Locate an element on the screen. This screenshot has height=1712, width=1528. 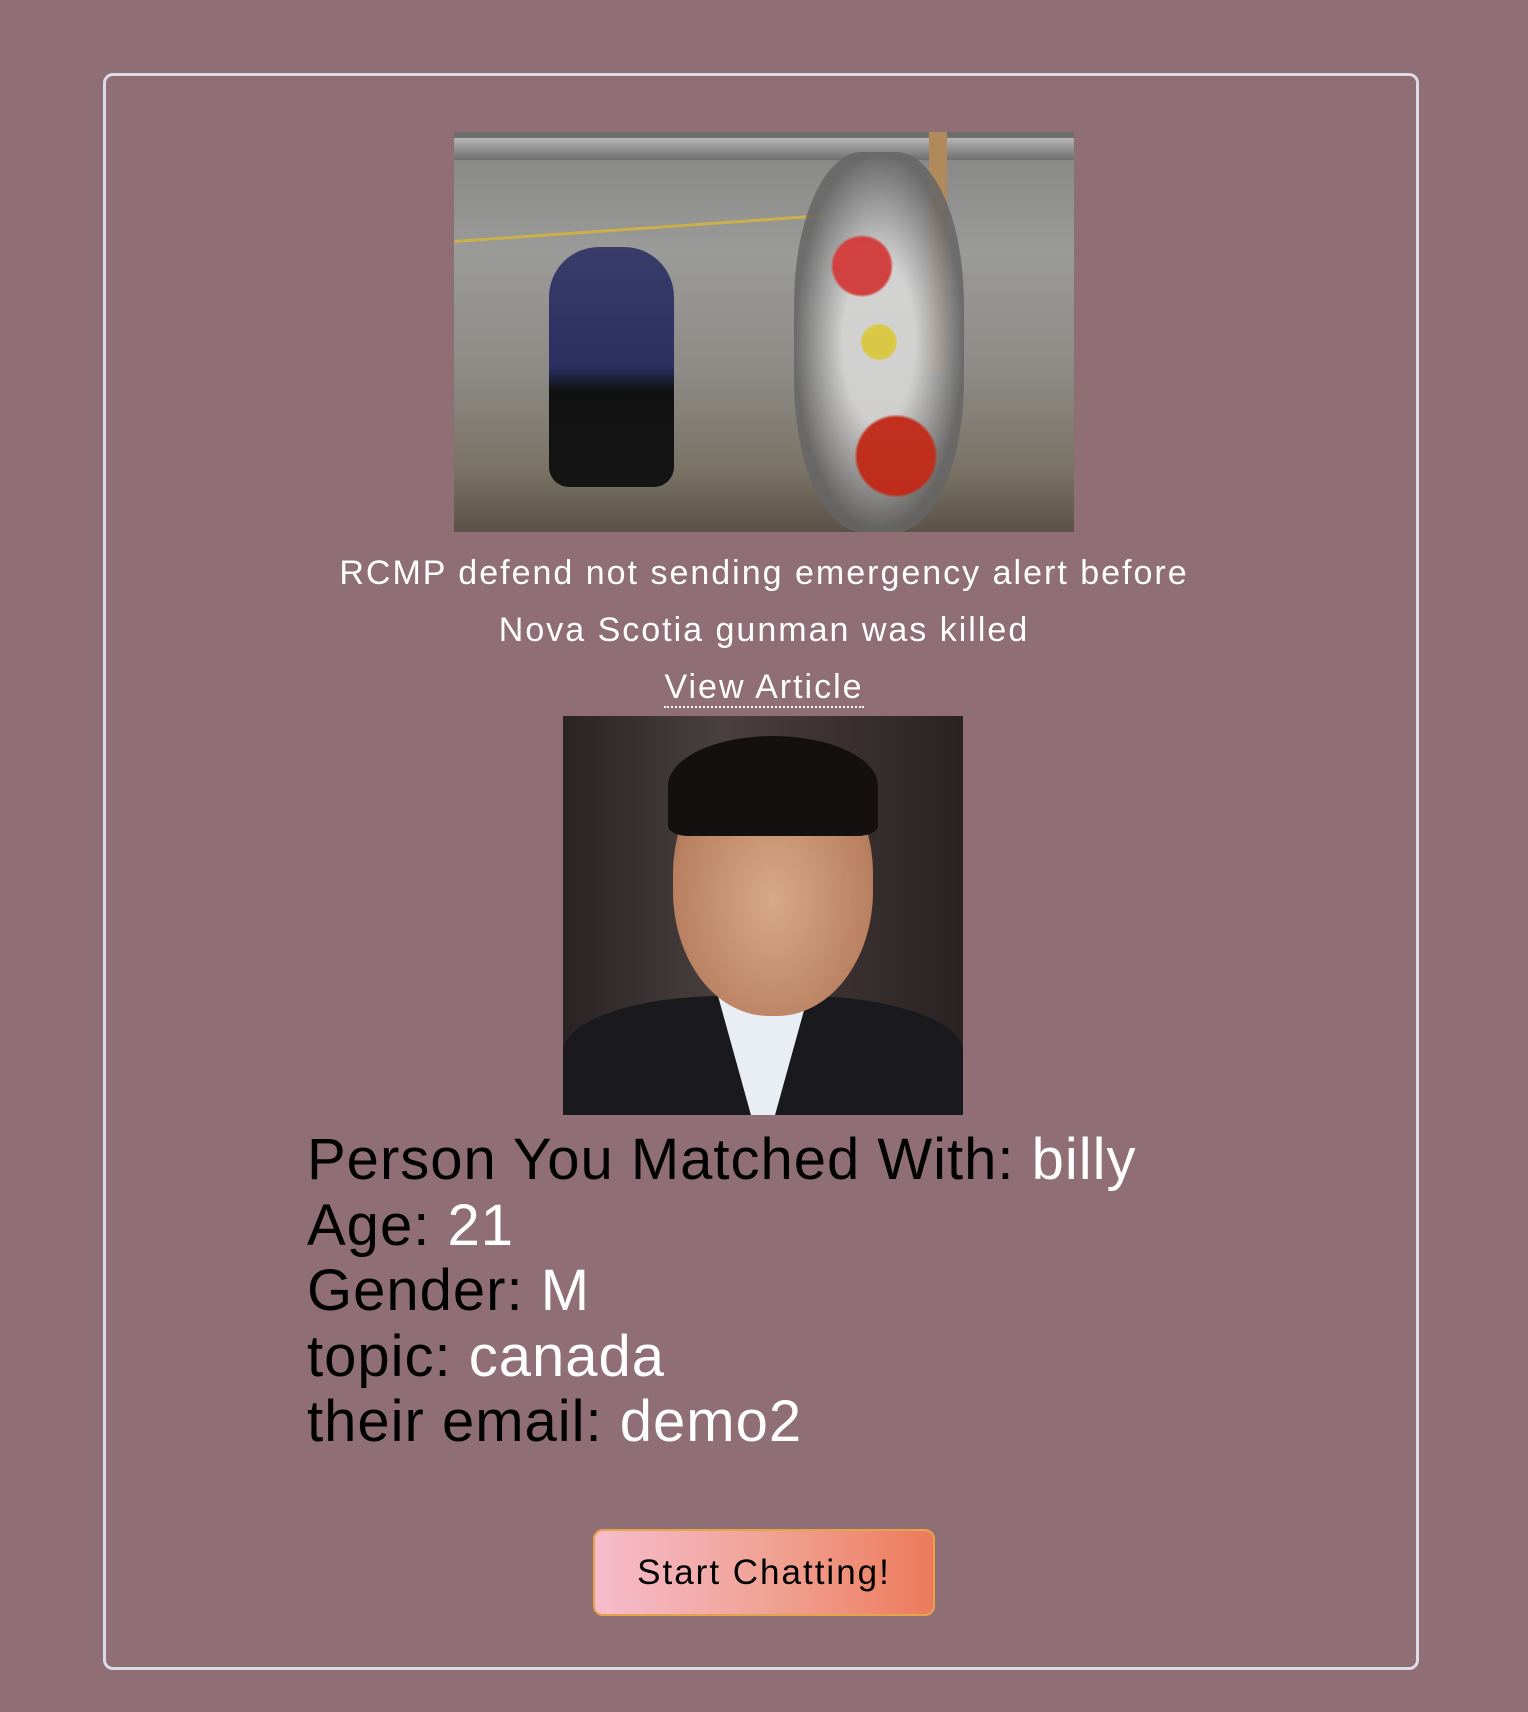
match-name-row: Person You Matched With: billy is located at coordinates (722, 1160).